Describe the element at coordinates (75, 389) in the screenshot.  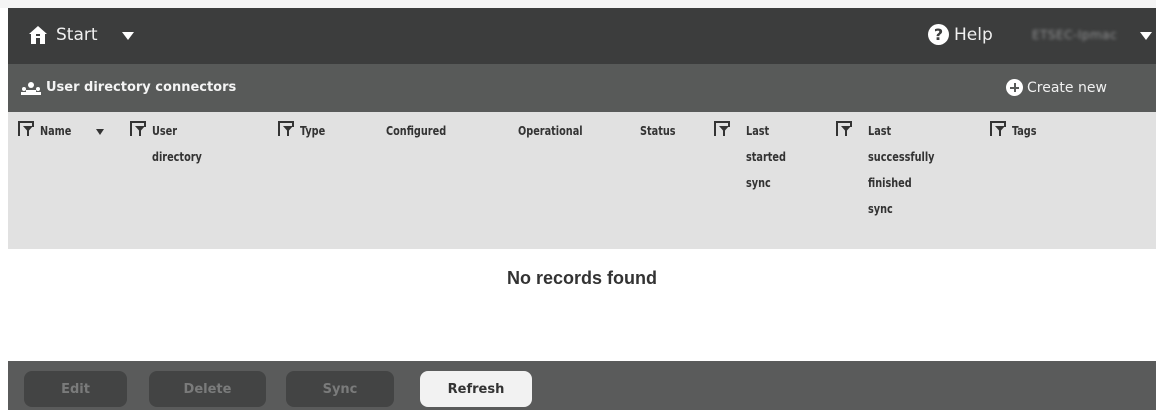
I see `edit-button: Edit` at that location.